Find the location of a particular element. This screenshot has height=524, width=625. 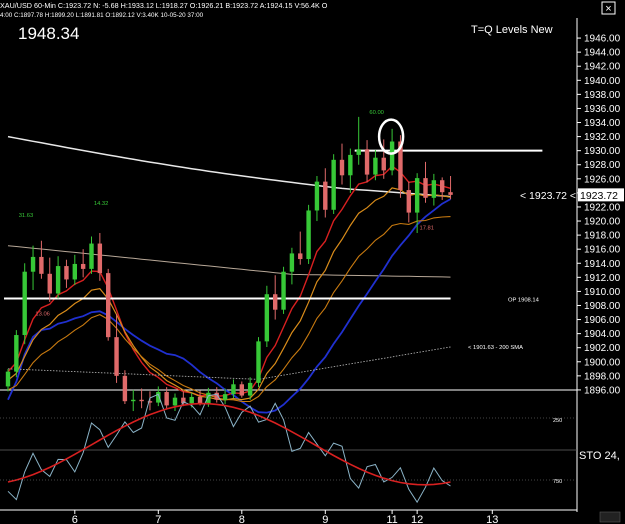

date-tick-label: 8 is located at coordinates (242, 519).